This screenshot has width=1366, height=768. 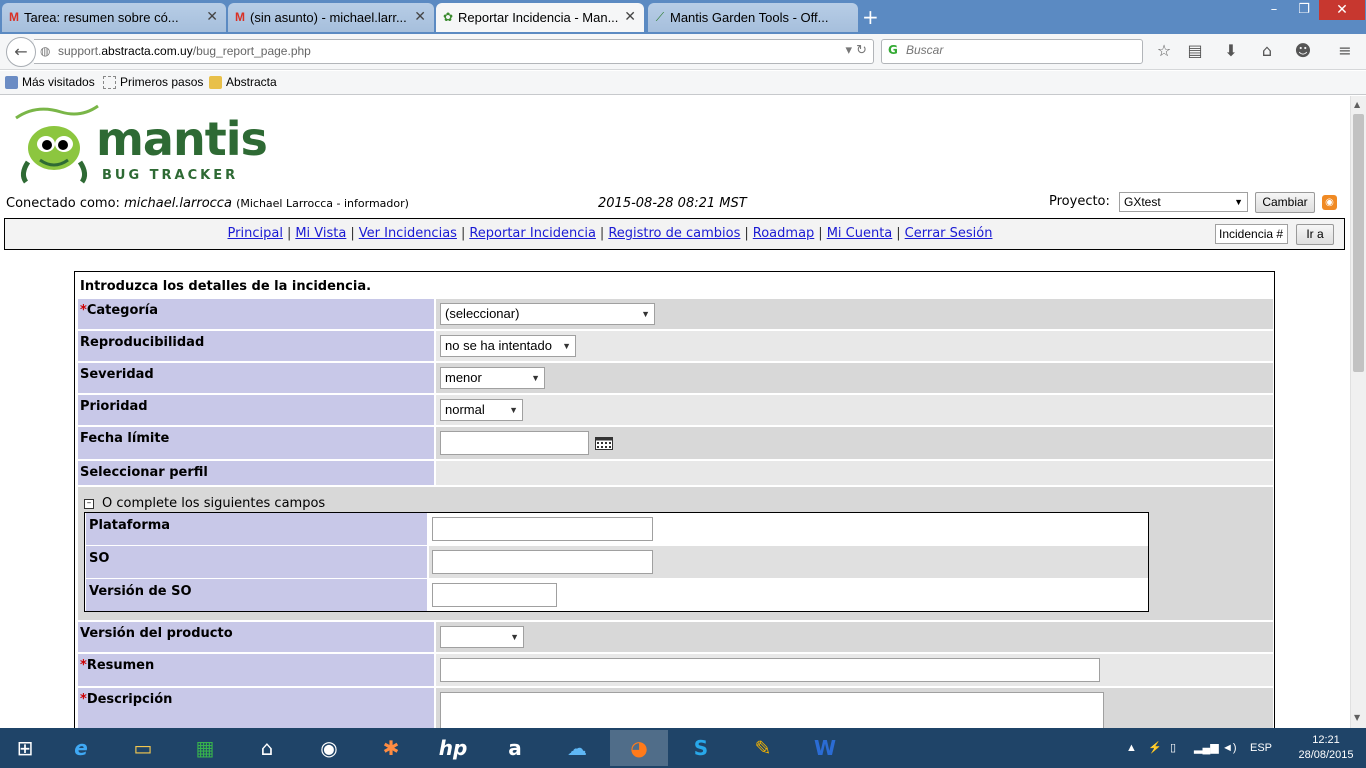 I want to click on bookmark-most-visited: Más visitados, so click(x=50, y=82).